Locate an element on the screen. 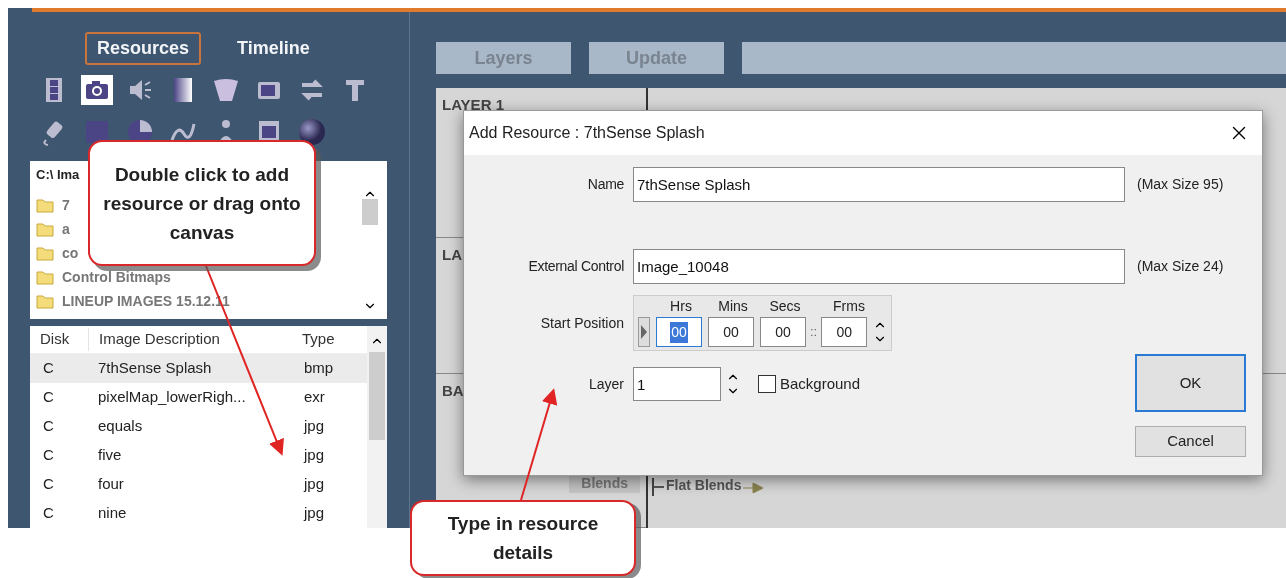 The height and width of the screenshot is (578, 1286). table-cell-text: exr is located at coordinates (314, 397).